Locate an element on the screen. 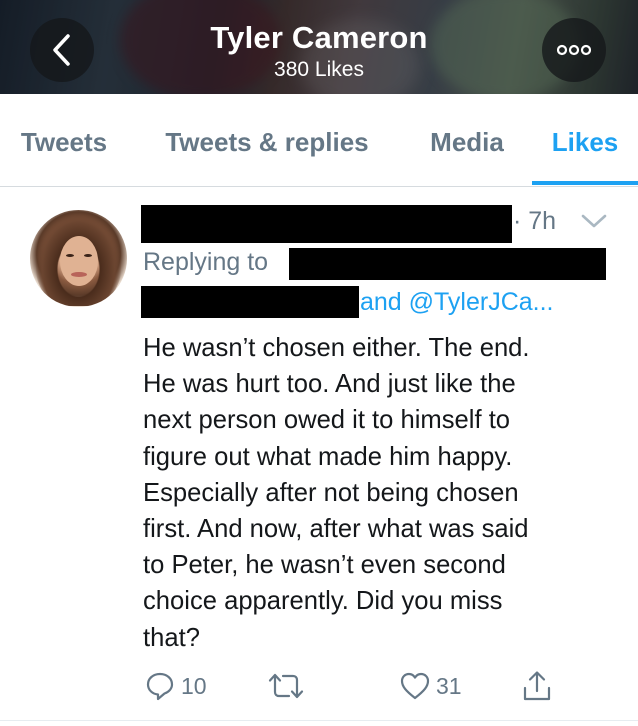  likes-count: 380 Likes is located at coordinates (319, 69).